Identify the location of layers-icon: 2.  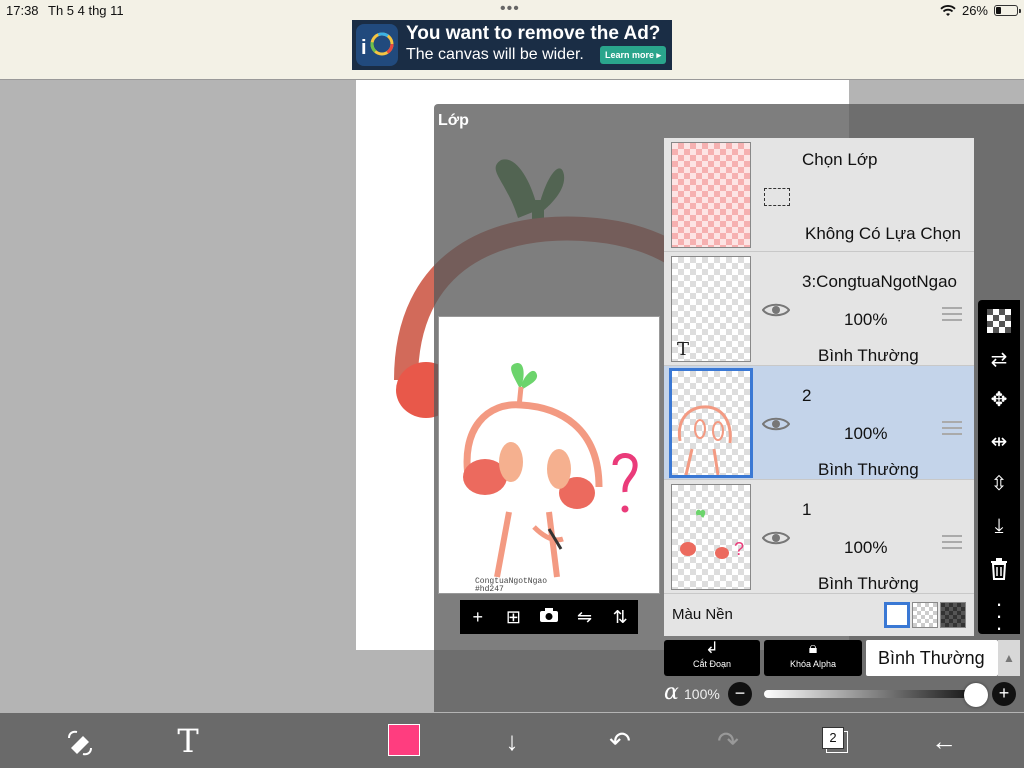
(836, 741).